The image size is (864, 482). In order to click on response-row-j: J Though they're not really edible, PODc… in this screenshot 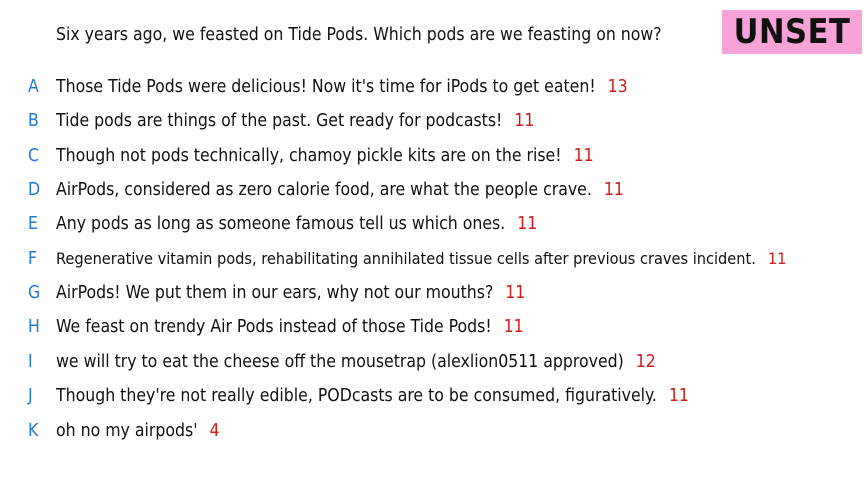, I will do `click(432, 396)`.